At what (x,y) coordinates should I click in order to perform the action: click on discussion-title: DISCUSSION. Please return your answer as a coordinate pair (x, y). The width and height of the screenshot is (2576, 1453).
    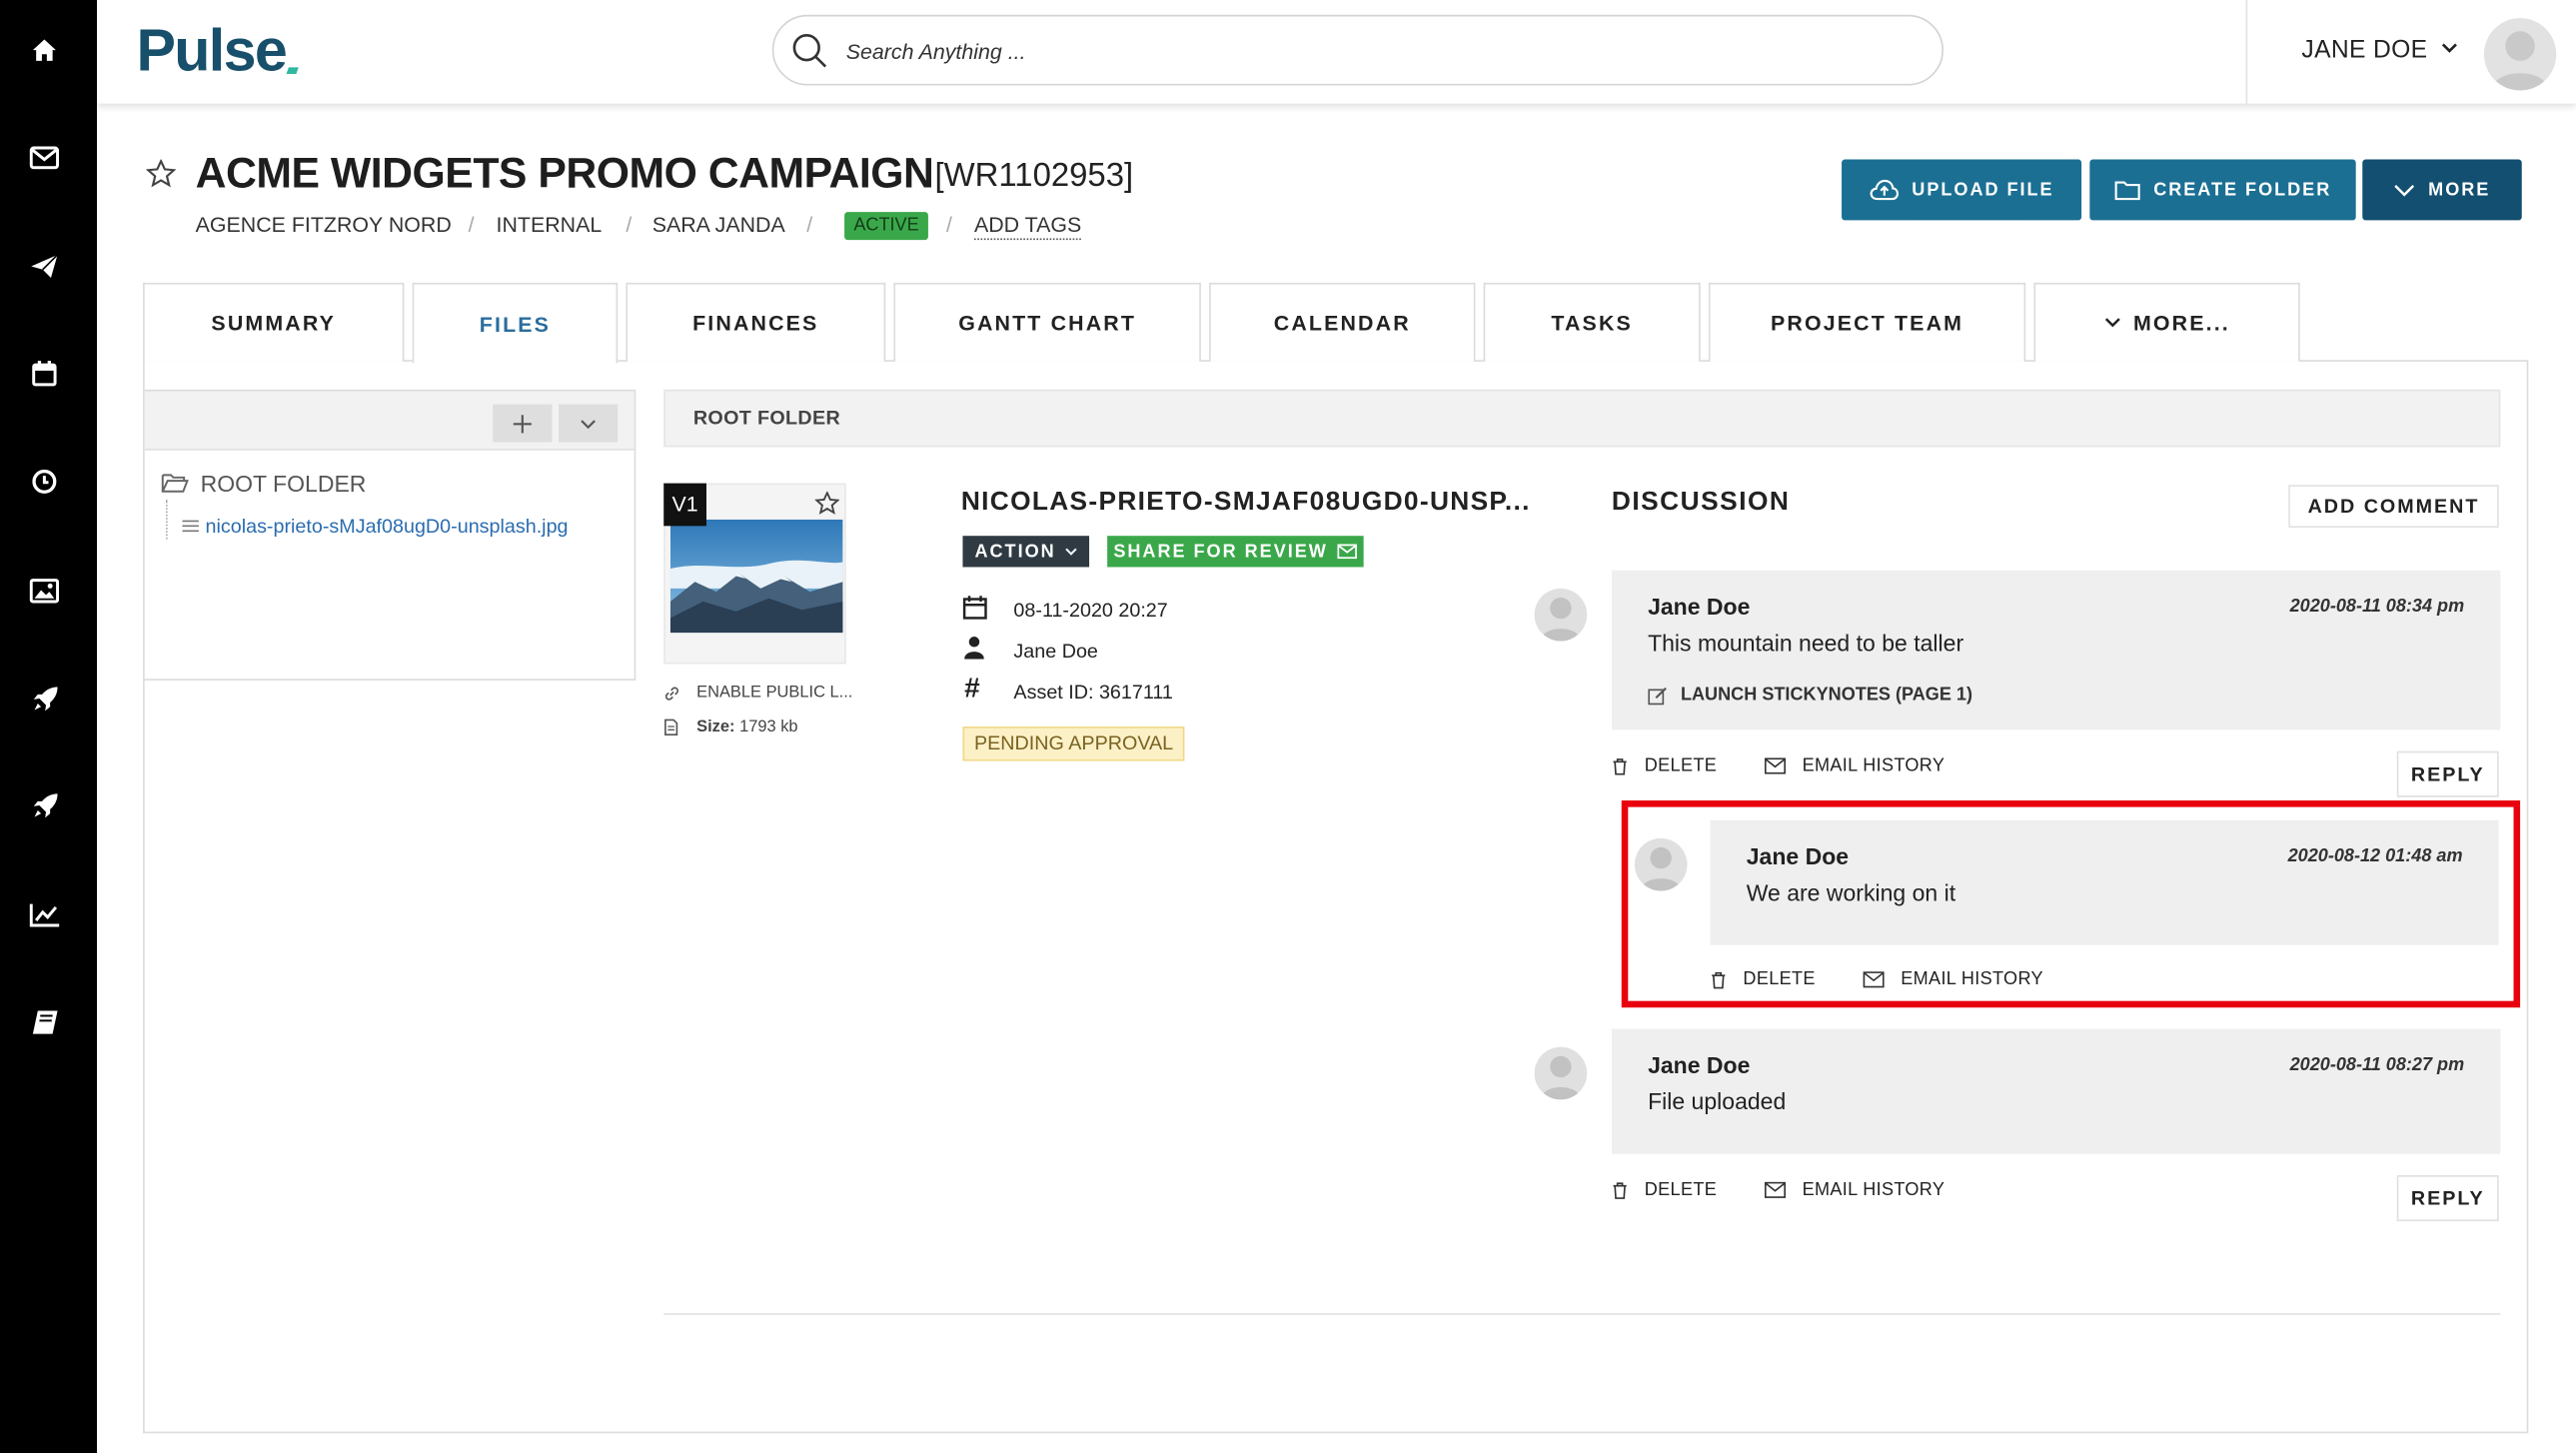
    Looking at the image, I should click on (1701, 503).